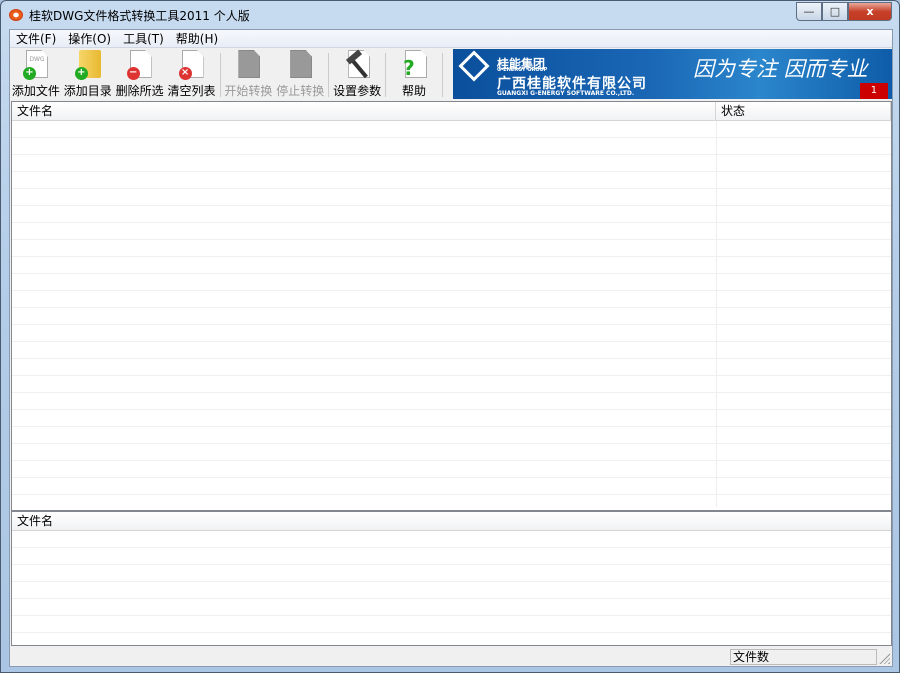 The height and width of the screenshot is (673, 900). Describe the element at coordinates (87, 91) in the screenshot. I see `add-directory-label: 添加目录` at that location.